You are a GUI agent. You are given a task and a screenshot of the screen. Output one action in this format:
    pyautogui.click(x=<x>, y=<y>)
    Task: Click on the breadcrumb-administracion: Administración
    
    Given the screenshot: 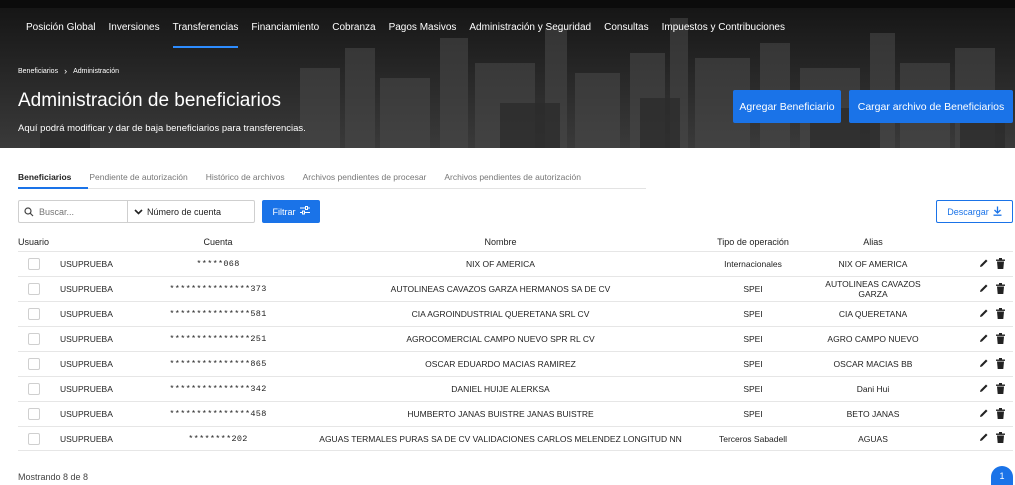 What is the action you would take?
    pyautogui.click(x=96, y=71)
    